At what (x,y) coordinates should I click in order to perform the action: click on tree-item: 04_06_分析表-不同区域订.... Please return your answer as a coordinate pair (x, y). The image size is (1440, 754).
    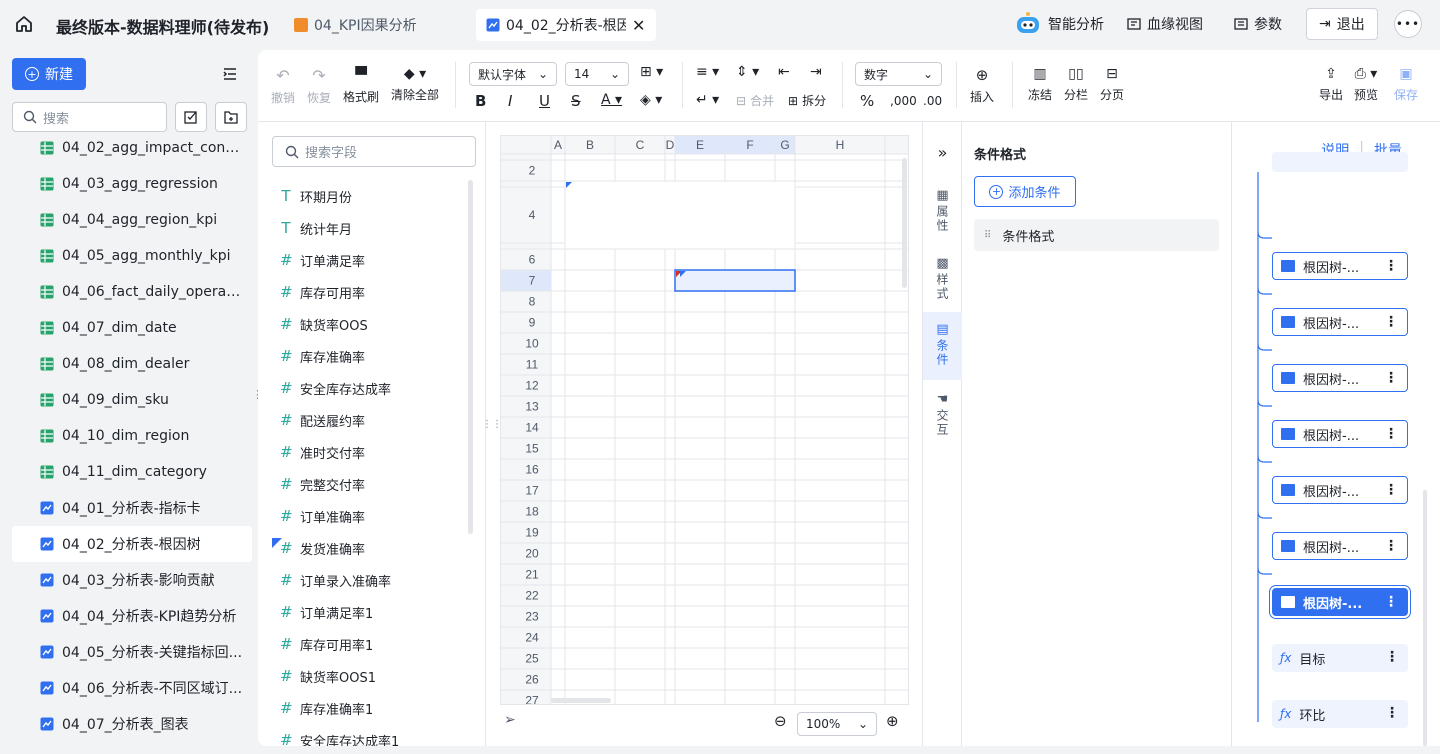
    Looking at the image, I should click on (132, 688).